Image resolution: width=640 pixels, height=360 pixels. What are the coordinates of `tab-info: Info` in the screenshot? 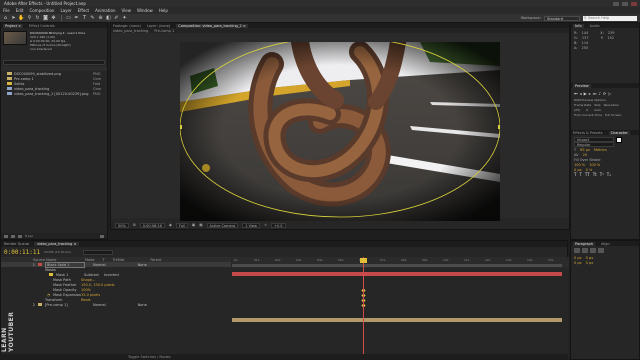 It's located at (578, 25).